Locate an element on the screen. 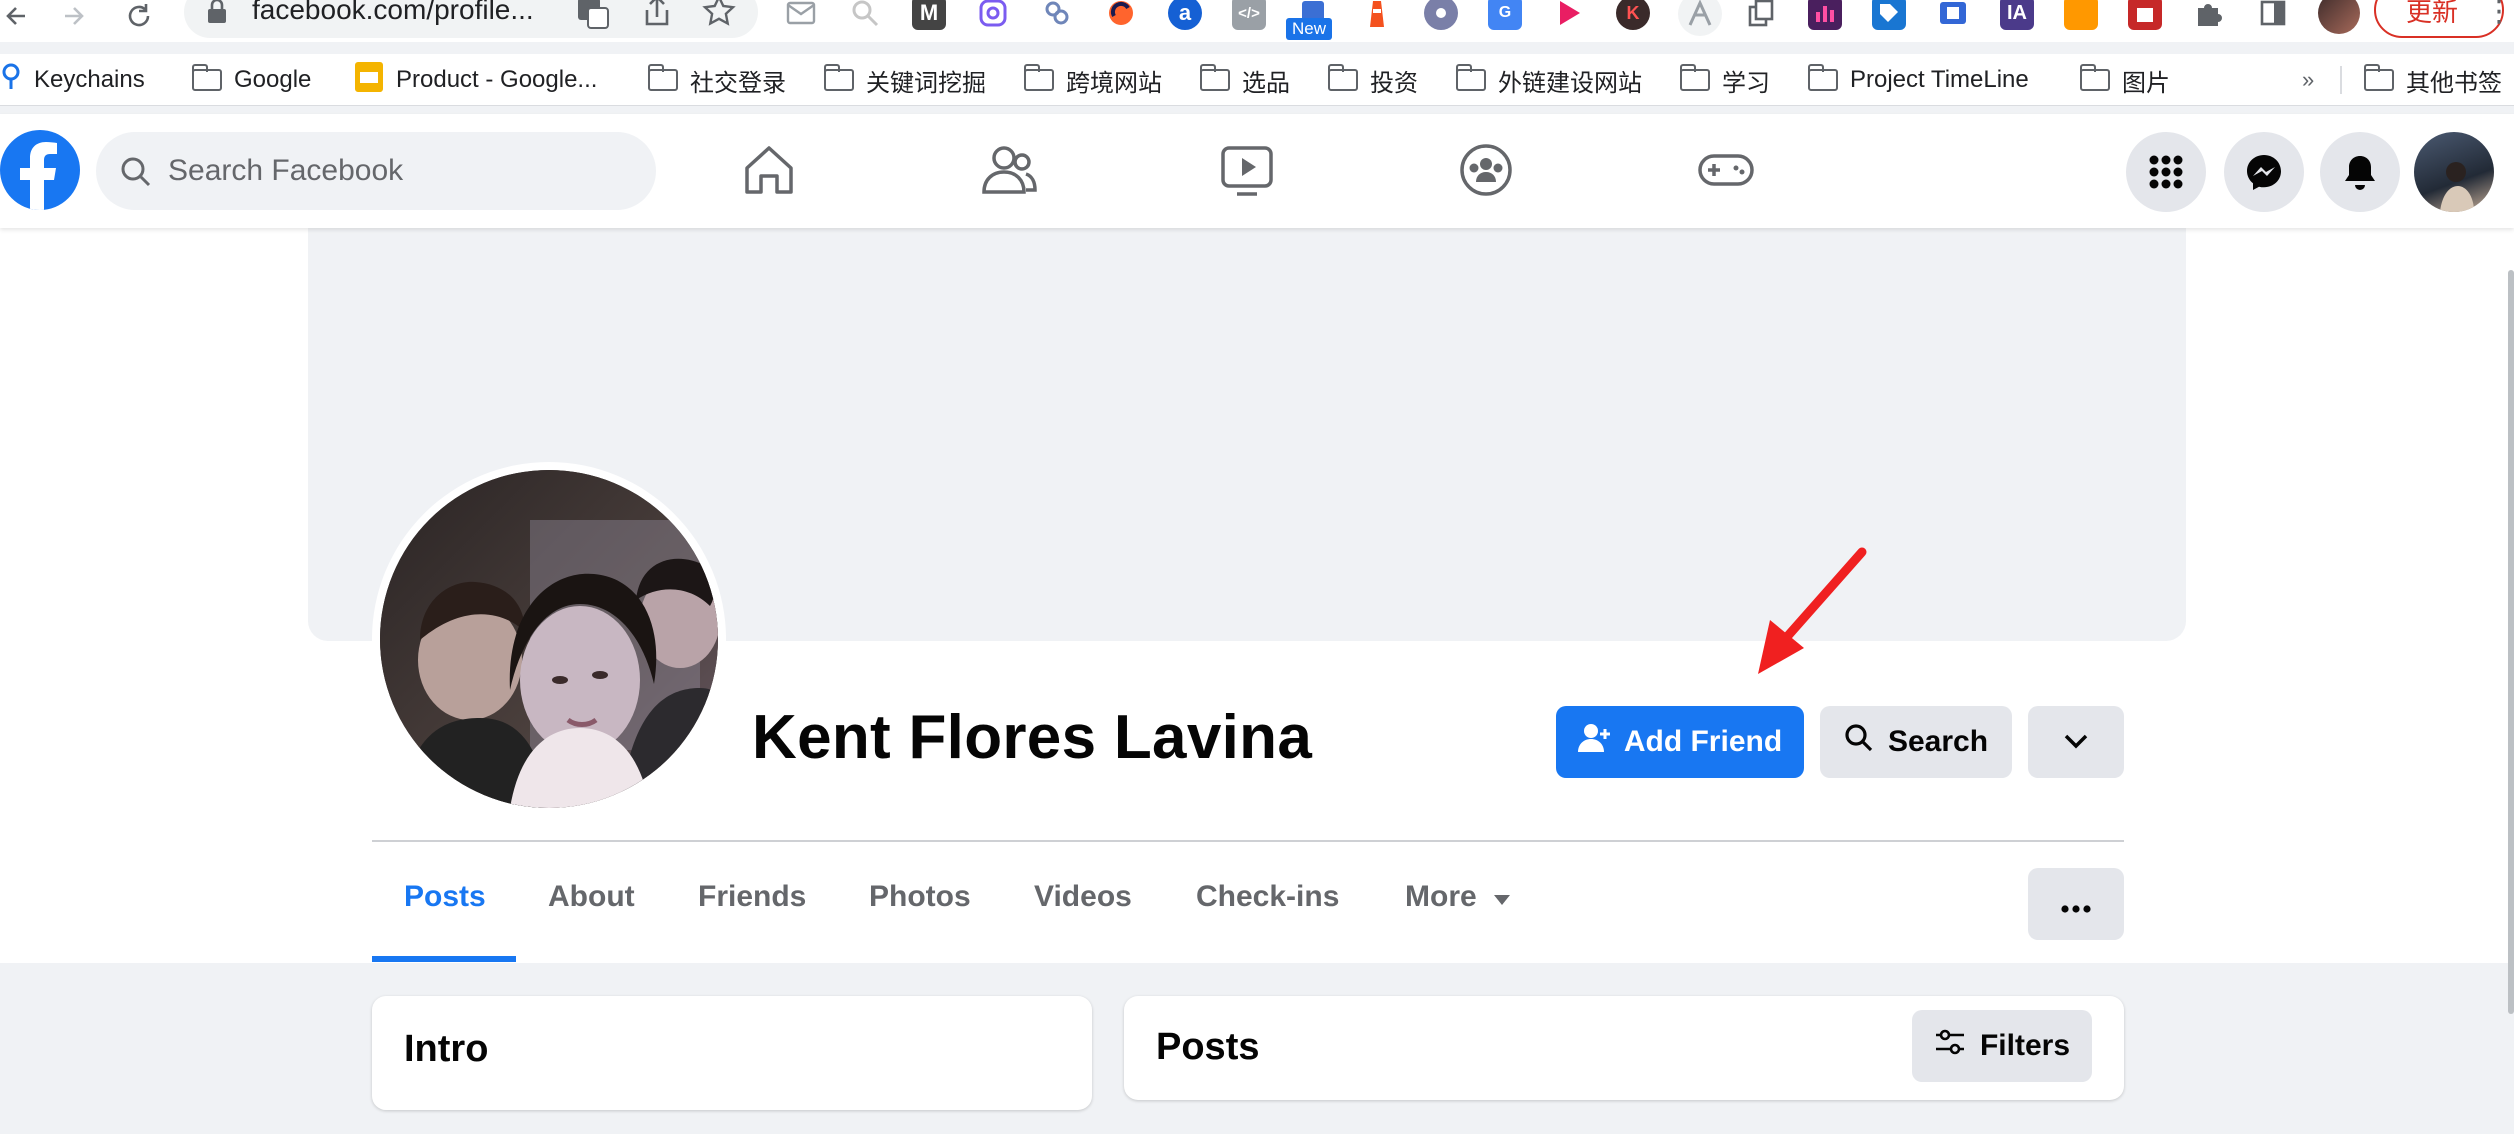 This screenshot has width=2514, height=1134. watch-icon is located at coordinates (1247, 170).